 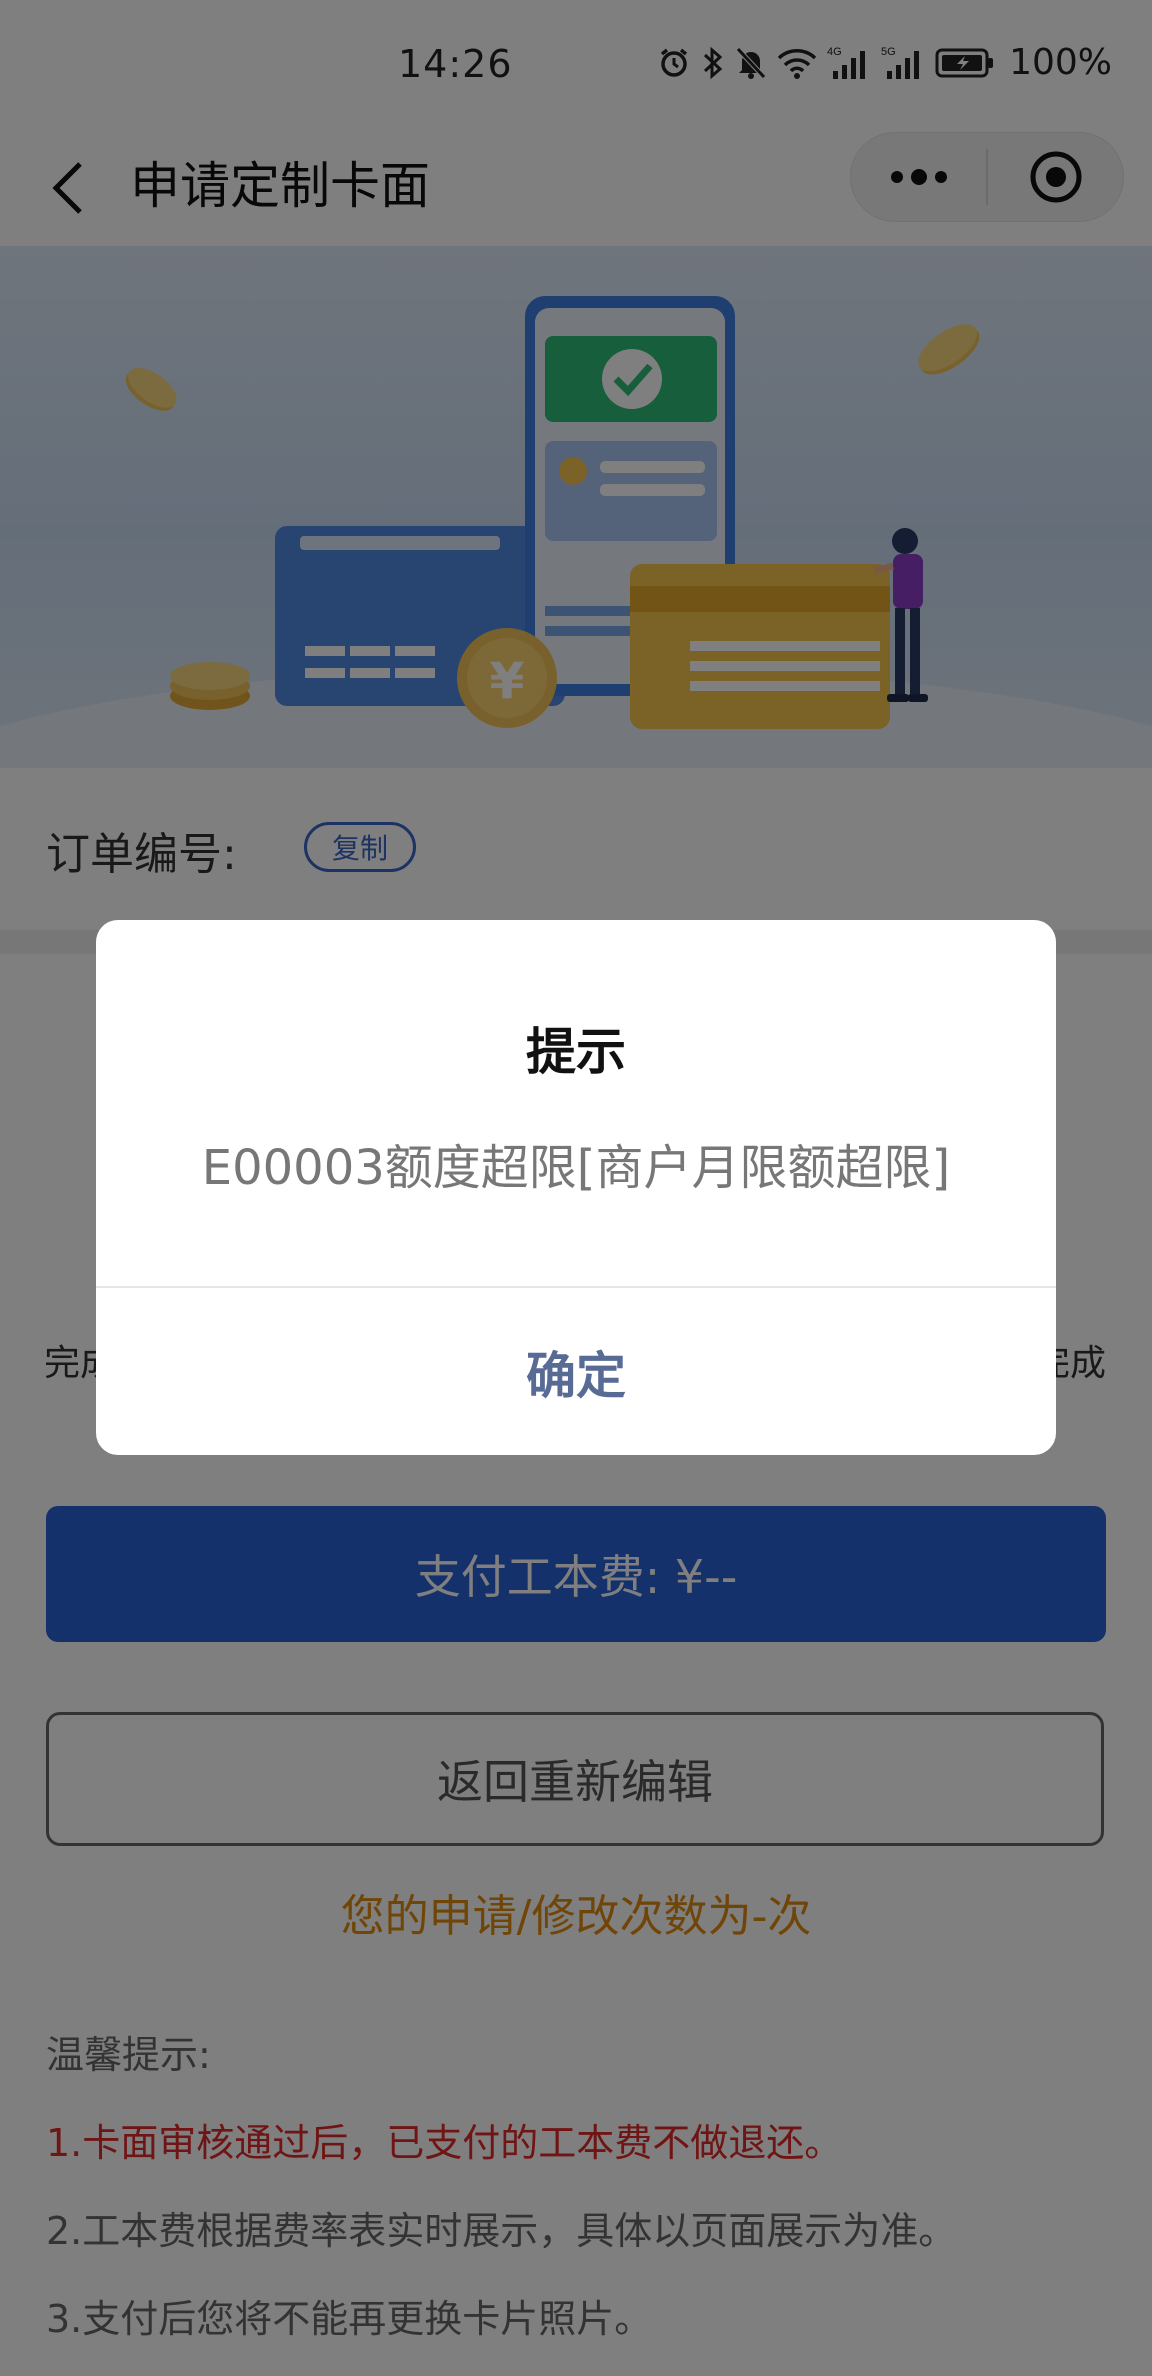 I want to click on dialog-title: 提示, so click(x=576, y=1052).